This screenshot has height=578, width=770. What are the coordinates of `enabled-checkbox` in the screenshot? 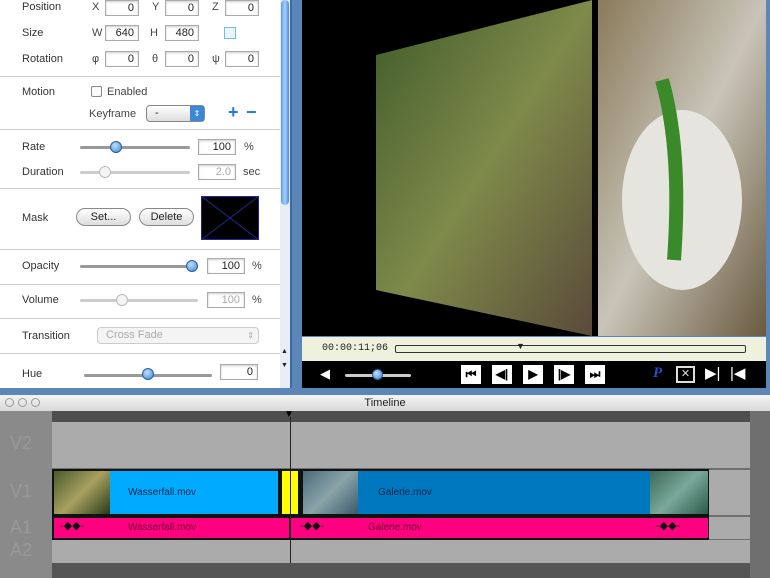 It's located at (96, 91).